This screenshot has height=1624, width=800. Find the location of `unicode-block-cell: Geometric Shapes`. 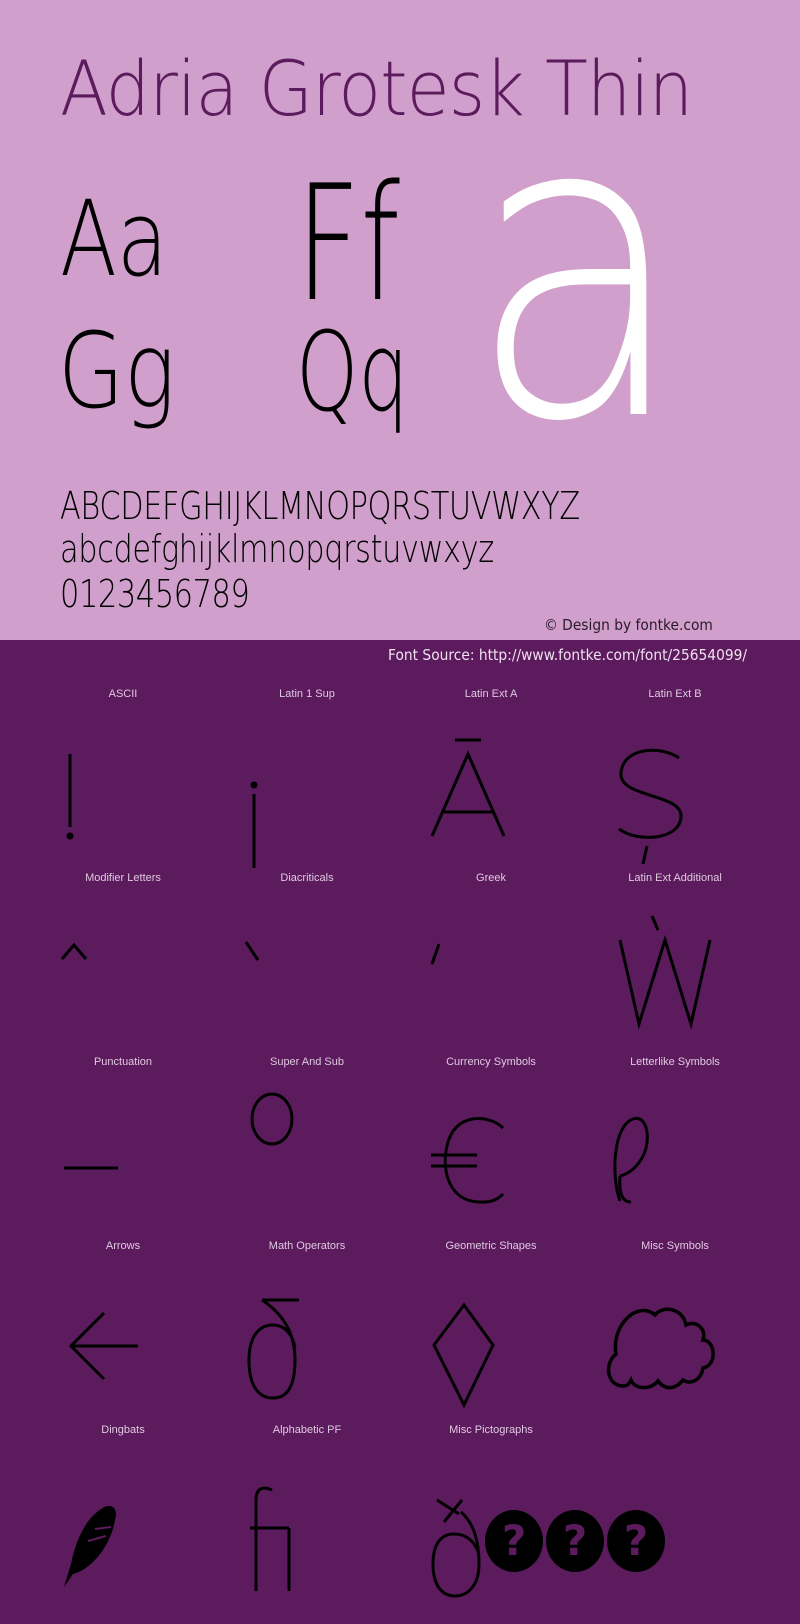

unicode-block-cell: Geometric Shapes is located at coordinates (491, 1332).